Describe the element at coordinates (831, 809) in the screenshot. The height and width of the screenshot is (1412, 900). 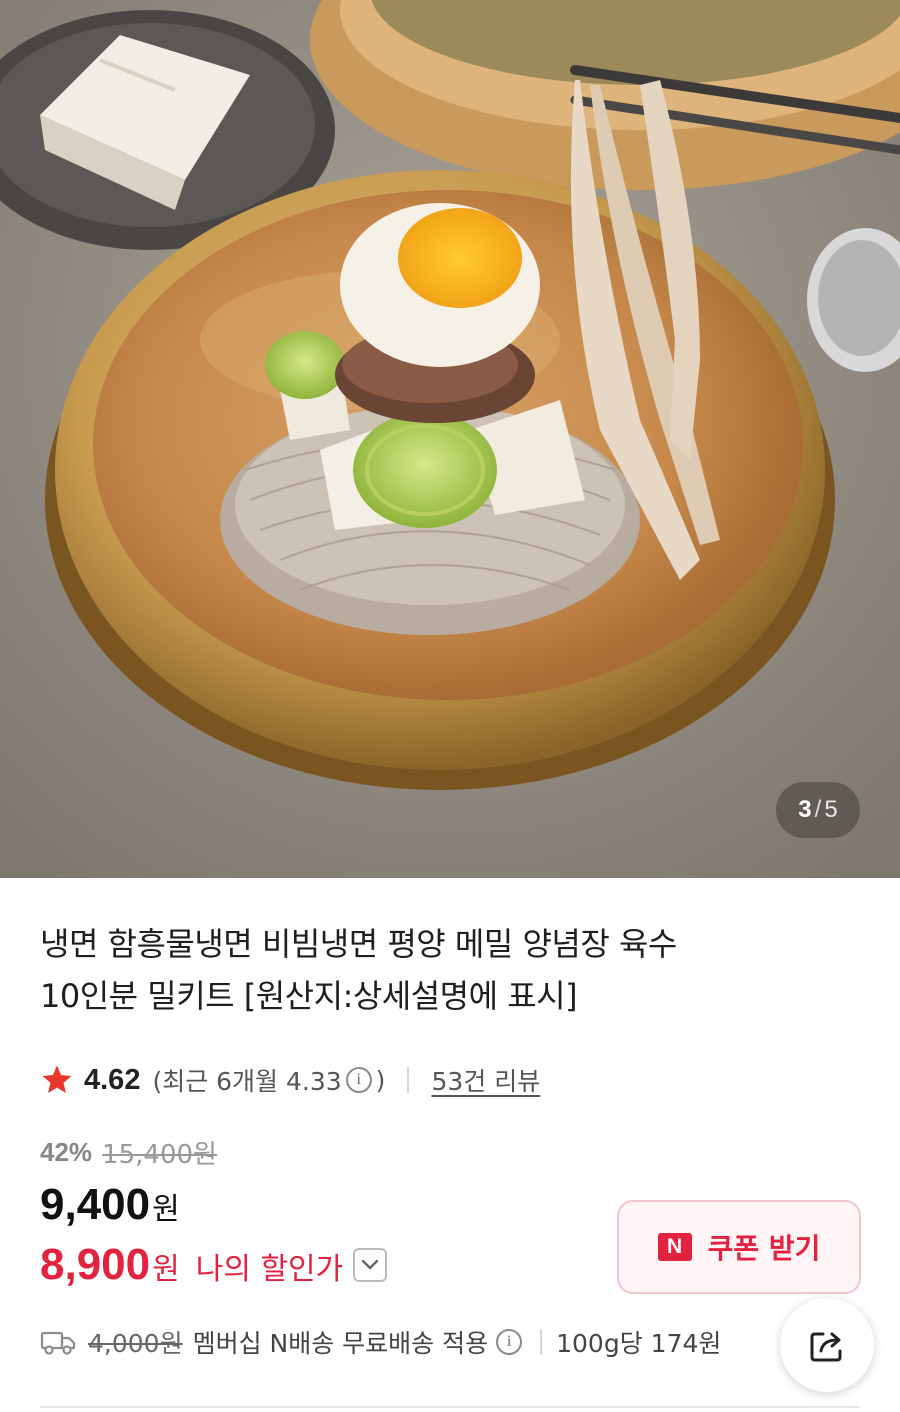
I see `image-counter-total: 5` at that location.